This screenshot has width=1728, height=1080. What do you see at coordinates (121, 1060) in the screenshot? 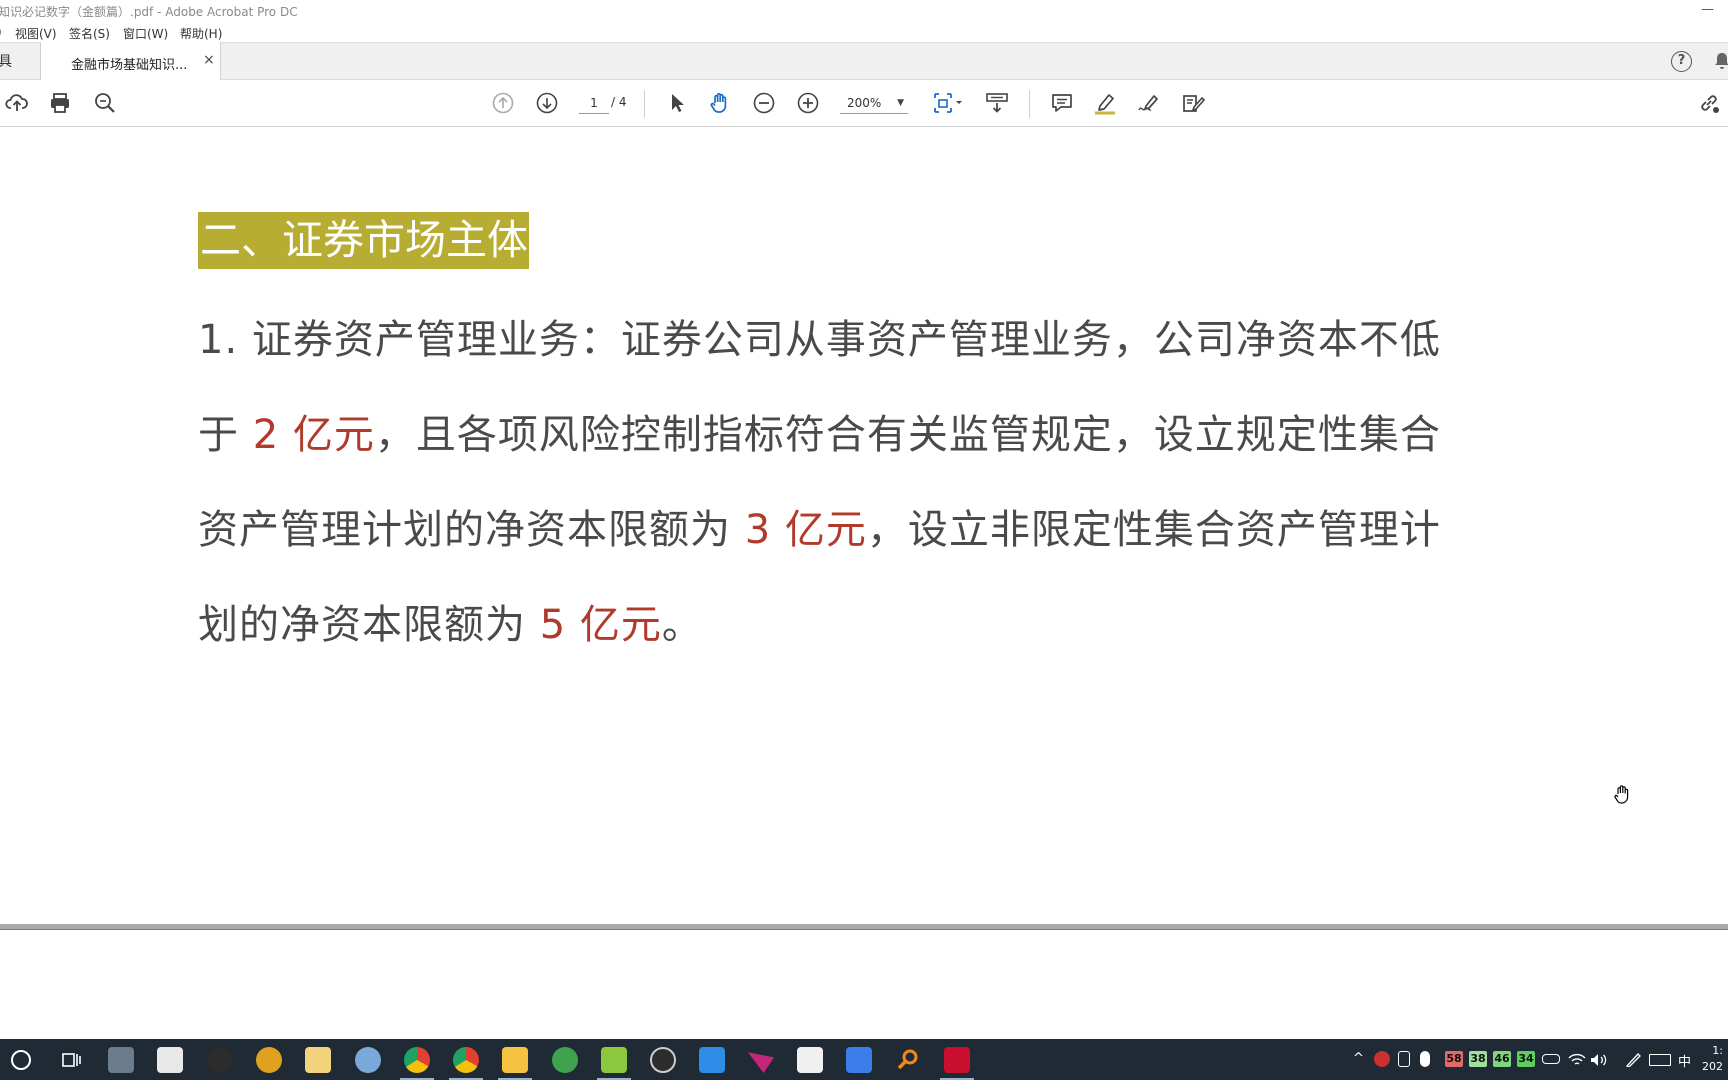
I see `file-manager-icon` at bounding box center [121, 1060].